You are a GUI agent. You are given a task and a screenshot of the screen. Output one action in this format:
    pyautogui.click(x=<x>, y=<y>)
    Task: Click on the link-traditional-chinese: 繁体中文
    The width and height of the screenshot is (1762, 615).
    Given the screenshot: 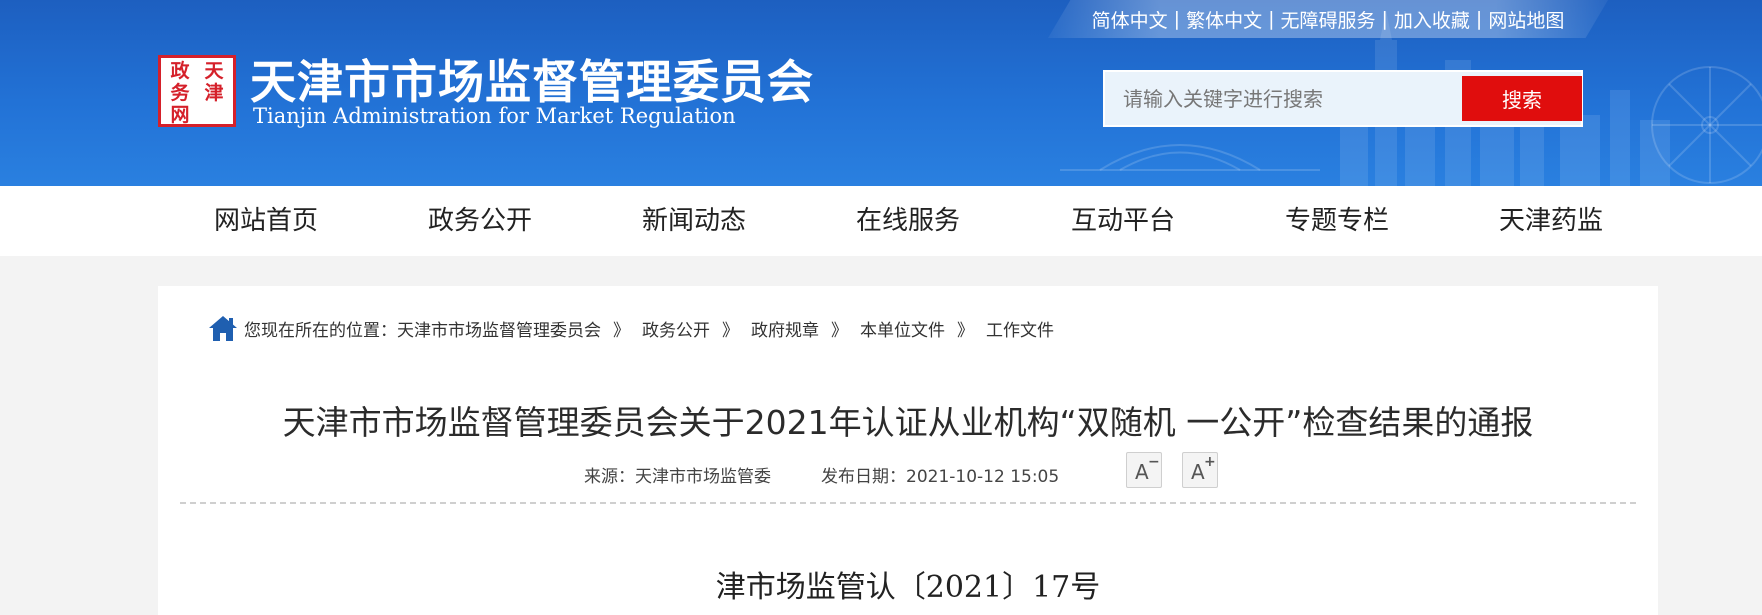 What is the action you would take?
    pyautogui.click(x=1224, y=19)
    